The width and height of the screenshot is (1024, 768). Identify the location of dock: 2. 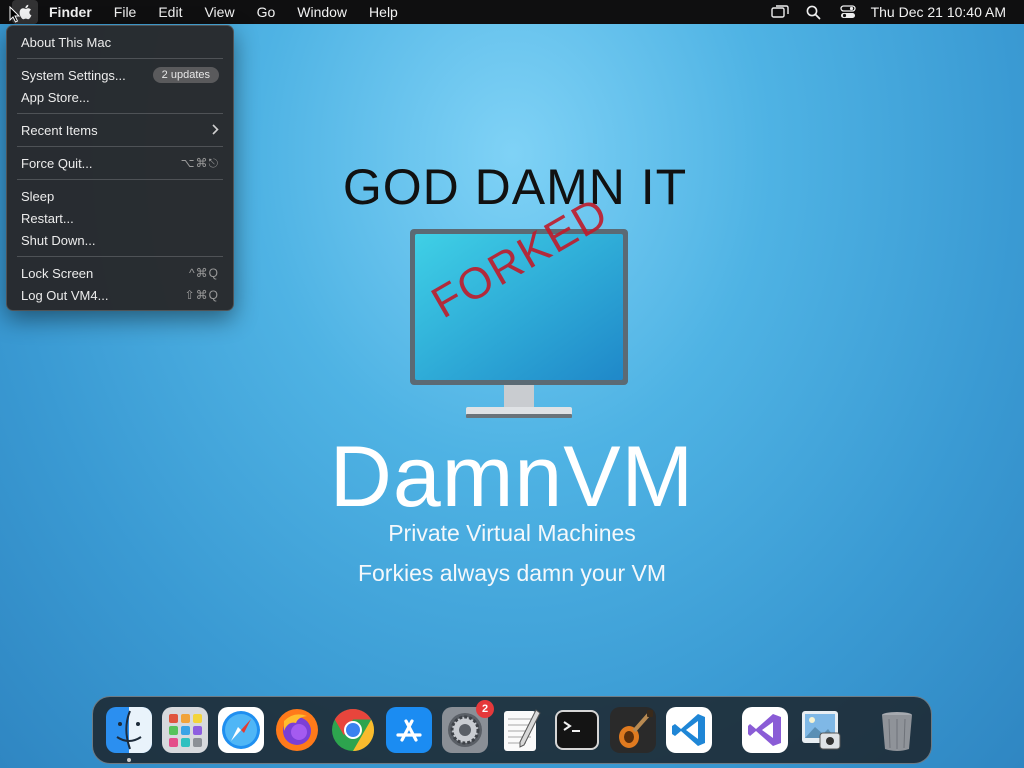
(512, 730).